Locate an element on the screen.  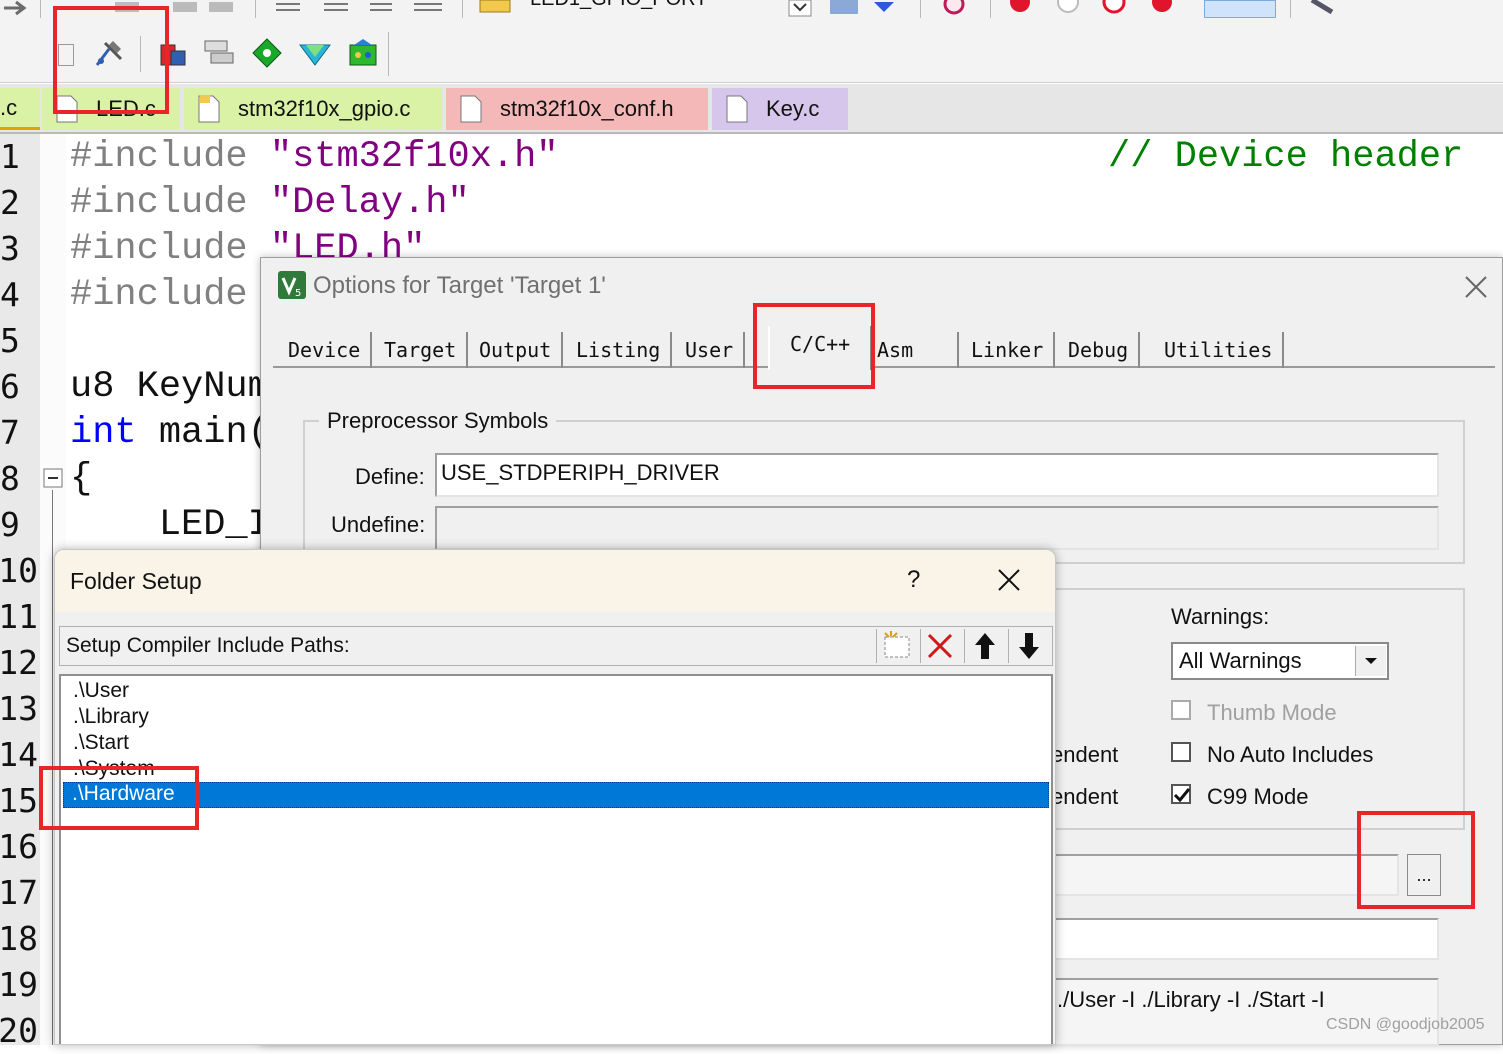
thumb-mode-label: Thumb Mode is located at coordinates (1272, 712).